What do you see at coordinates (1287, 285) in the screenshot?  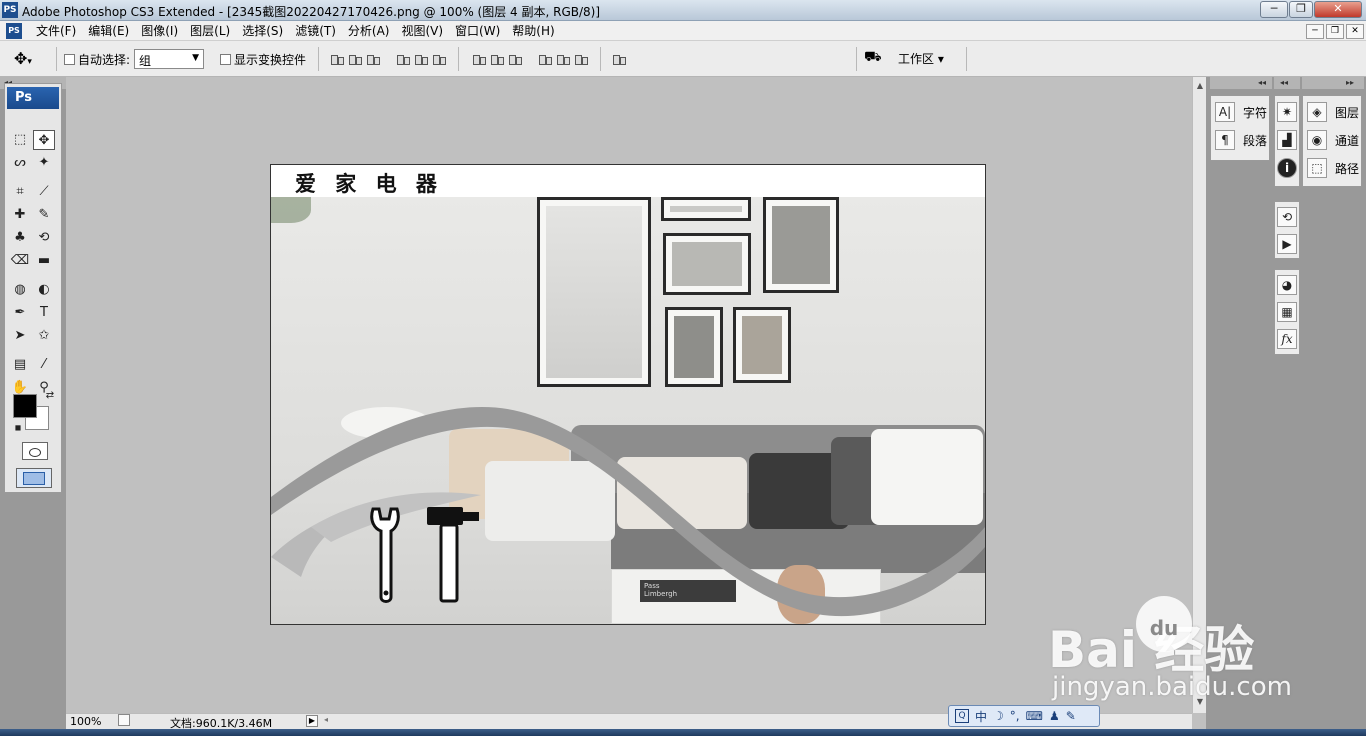 I see `color-icon: ◕` at bounding box center [1287, 285].